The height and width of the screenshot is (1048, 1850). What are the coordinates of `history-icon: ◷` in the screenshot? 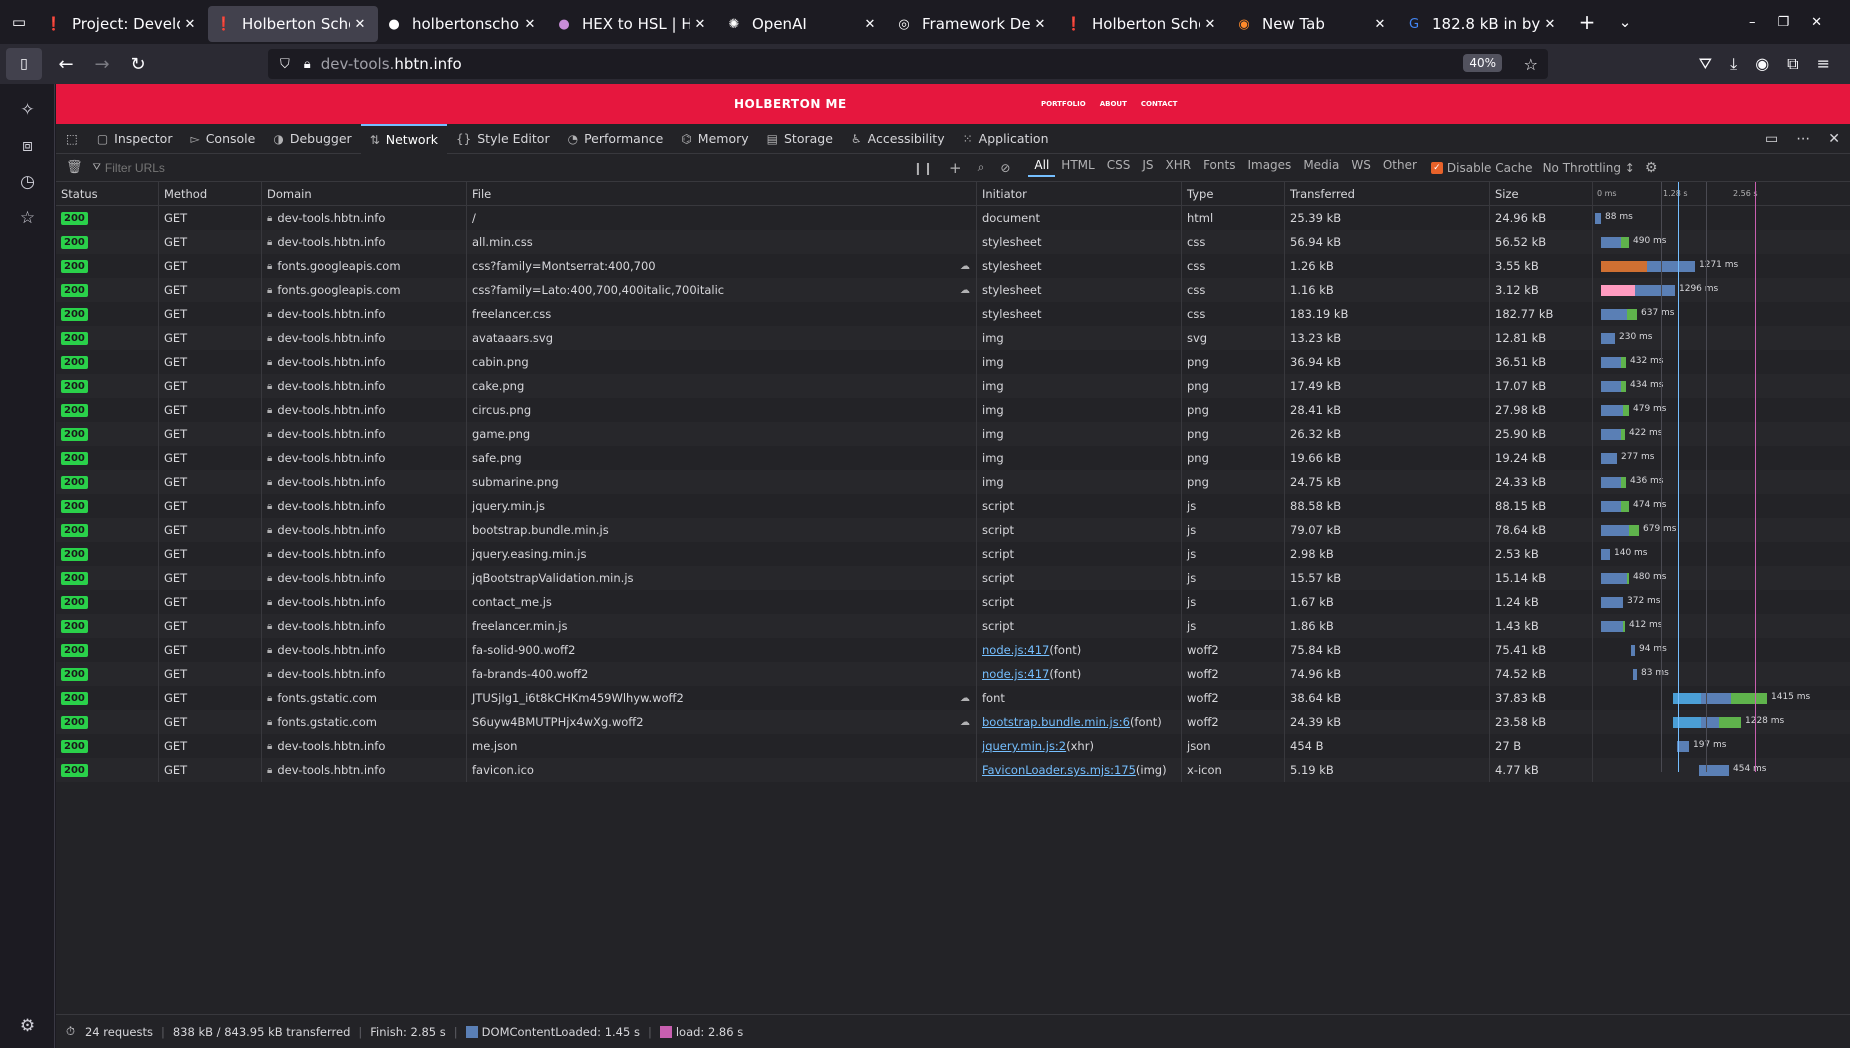 It's located at (27, 182).